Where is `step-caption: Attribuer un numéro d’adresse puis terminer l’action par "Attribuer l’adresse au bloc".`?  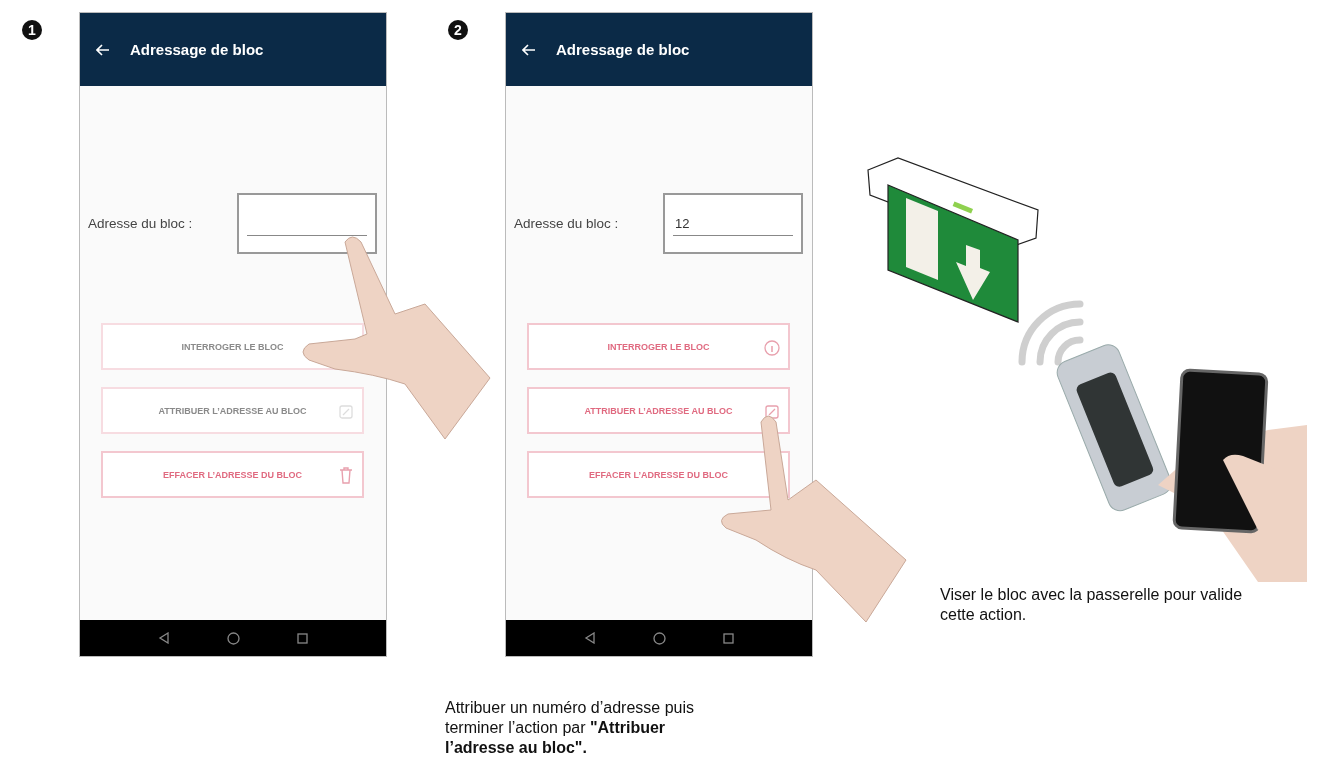 step-caption: Attribuer un numéro d’adresse puis terminer l’action par "Attribuer l’adresse au bloc". is located at coordinates (570, 728).